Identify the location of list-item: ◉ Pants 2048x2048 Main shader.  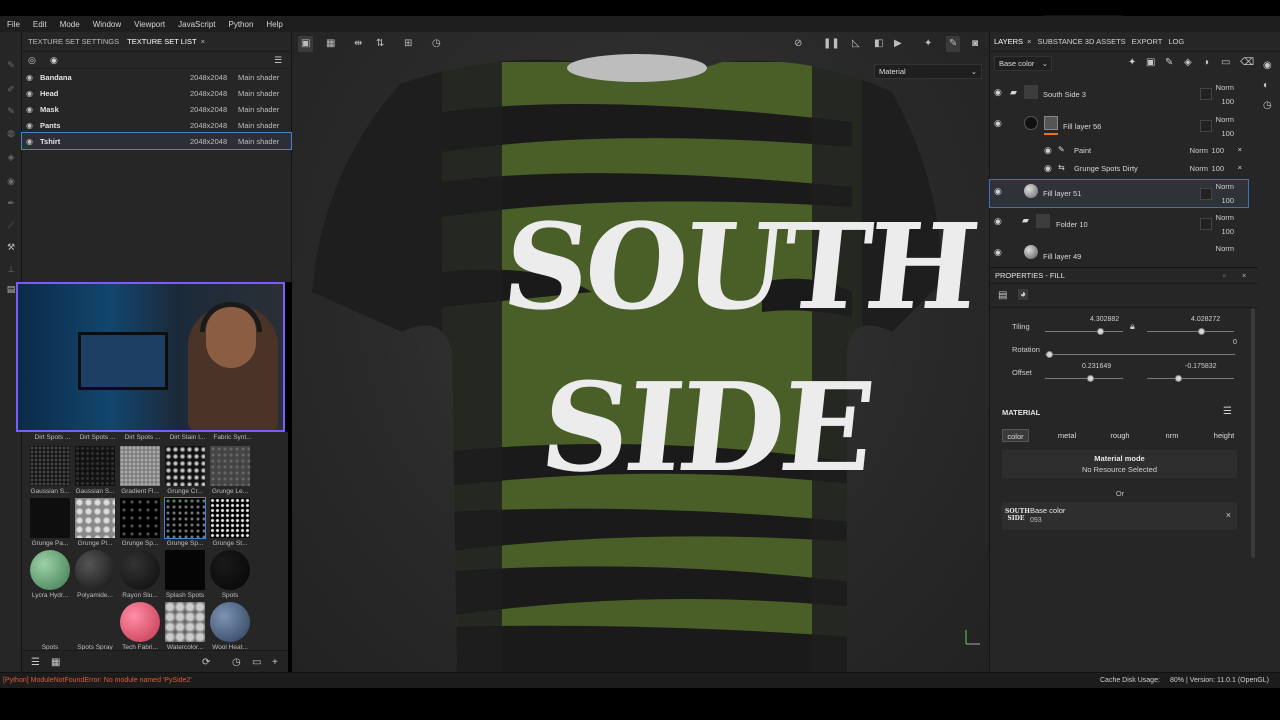
(156, 125).